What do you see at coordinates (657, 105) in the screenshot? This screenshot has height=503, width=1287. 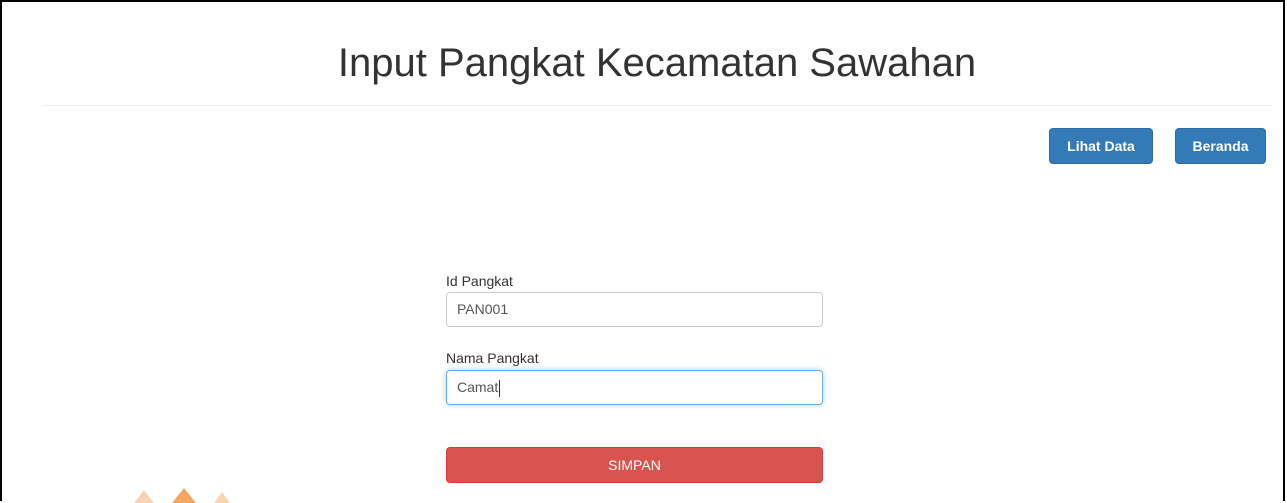 I see `header-divider` at bounding box center [657, 105].